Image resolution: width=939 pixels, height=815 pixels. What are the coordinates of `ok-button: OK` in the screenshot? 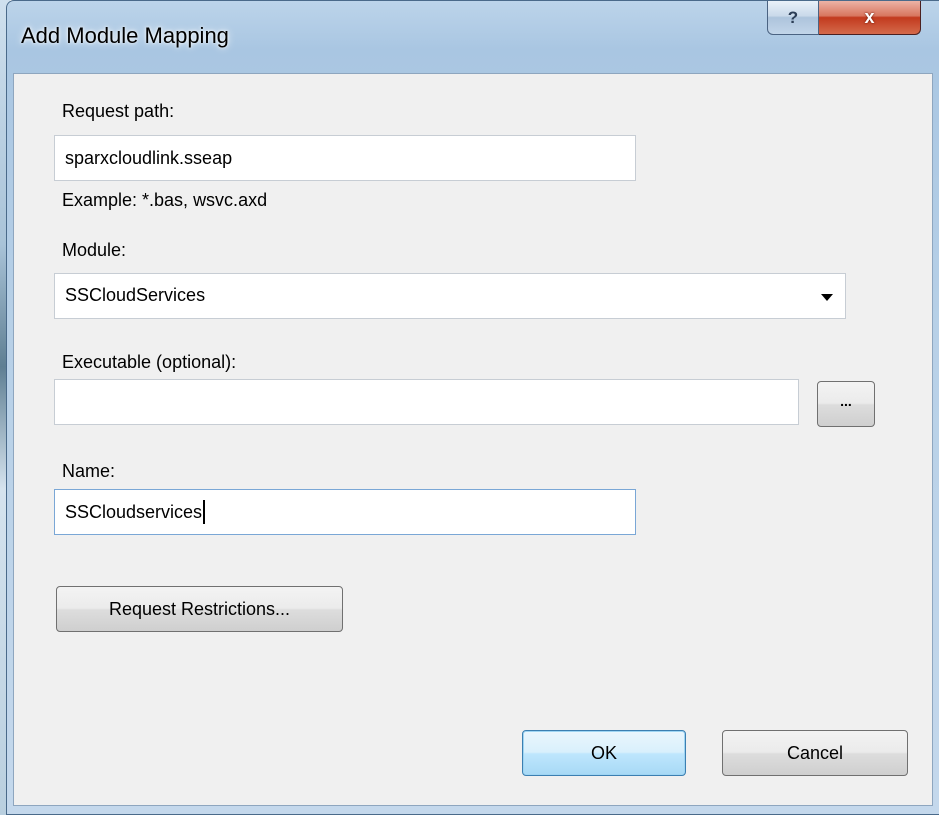 It's located at (604, 753).